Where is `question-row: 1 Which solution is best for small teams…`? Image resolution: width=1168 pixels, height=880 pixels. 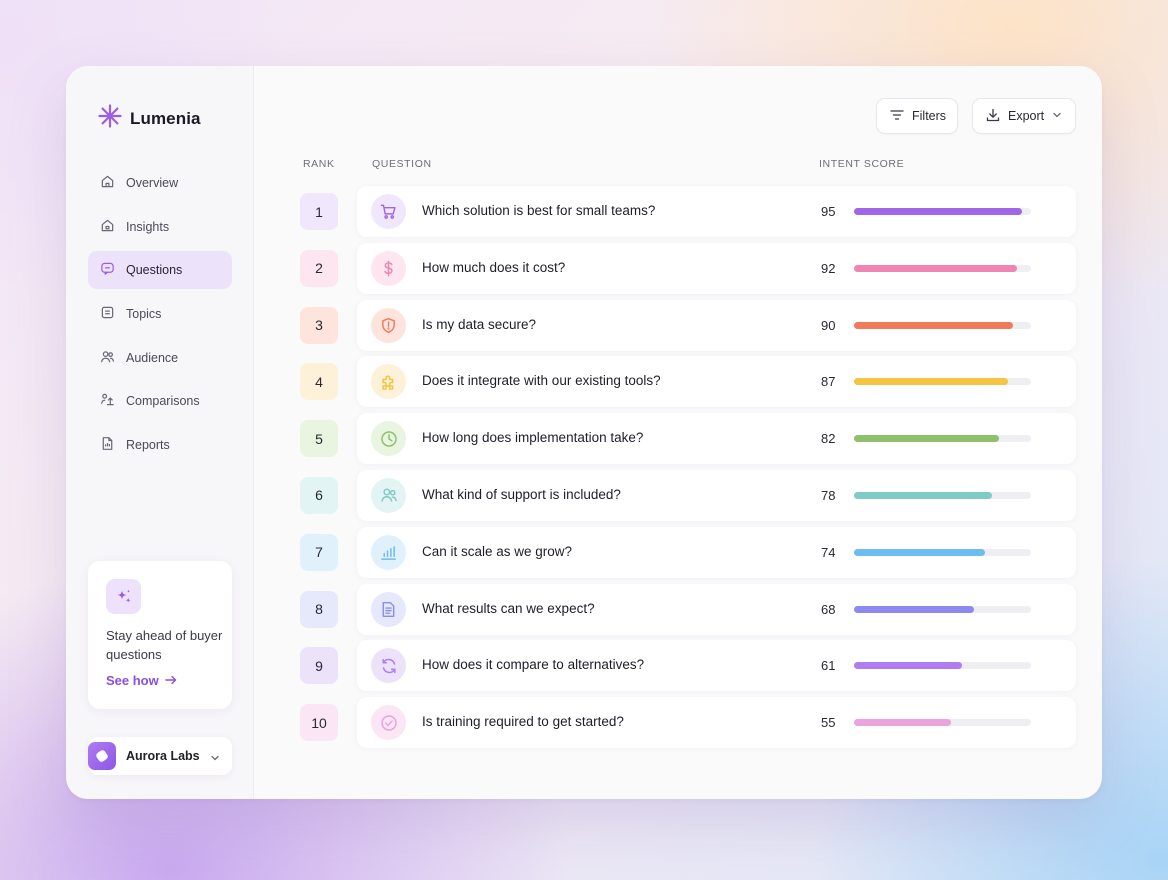 question-row: 1 Which solution is best for small teams… is located at coordinates (688, 211).